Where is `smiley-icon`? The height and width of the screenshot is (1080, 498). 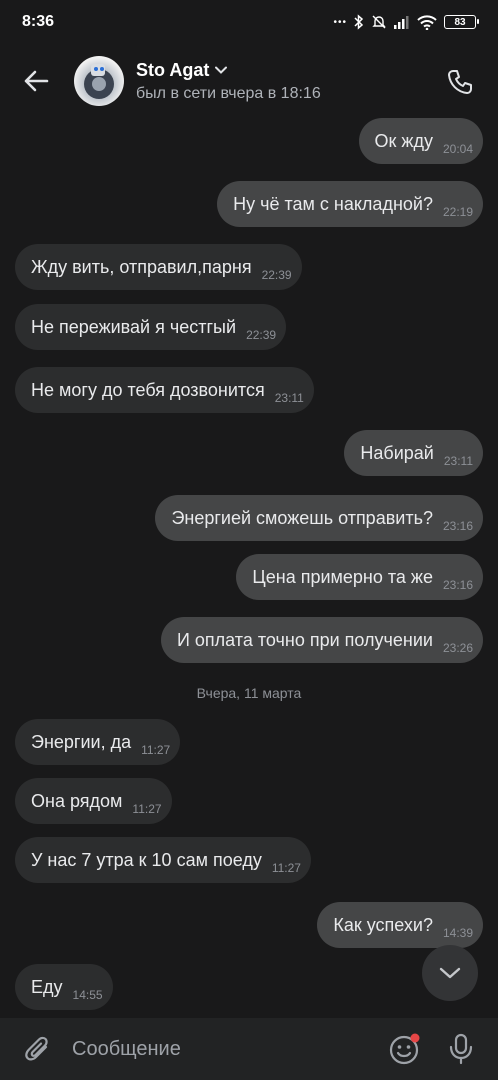 smiley-icon is located at coordinates (404, 1049).